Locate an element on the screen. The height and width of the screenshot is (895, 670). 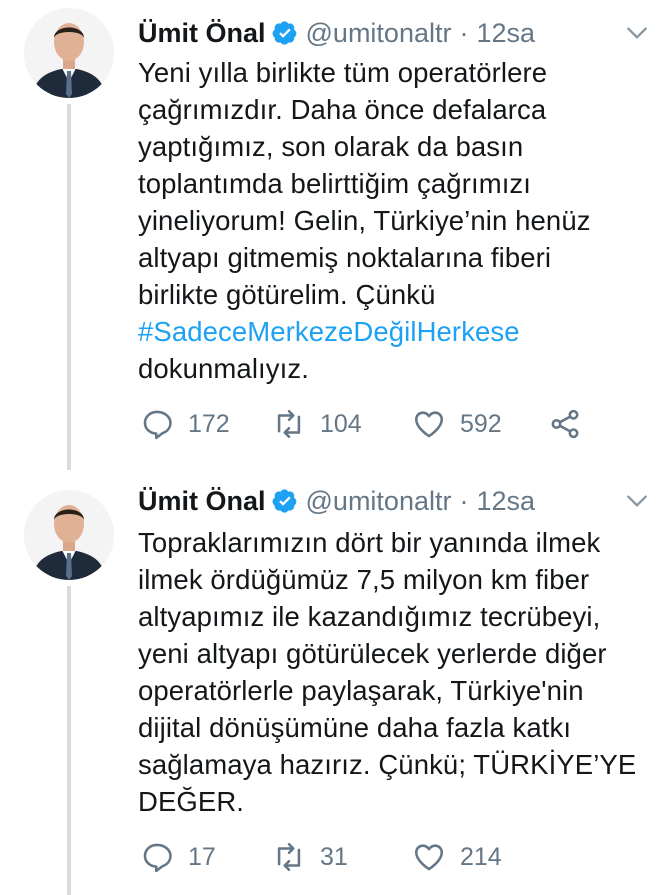
like-button: 592 is located at coordinates (480, 424).